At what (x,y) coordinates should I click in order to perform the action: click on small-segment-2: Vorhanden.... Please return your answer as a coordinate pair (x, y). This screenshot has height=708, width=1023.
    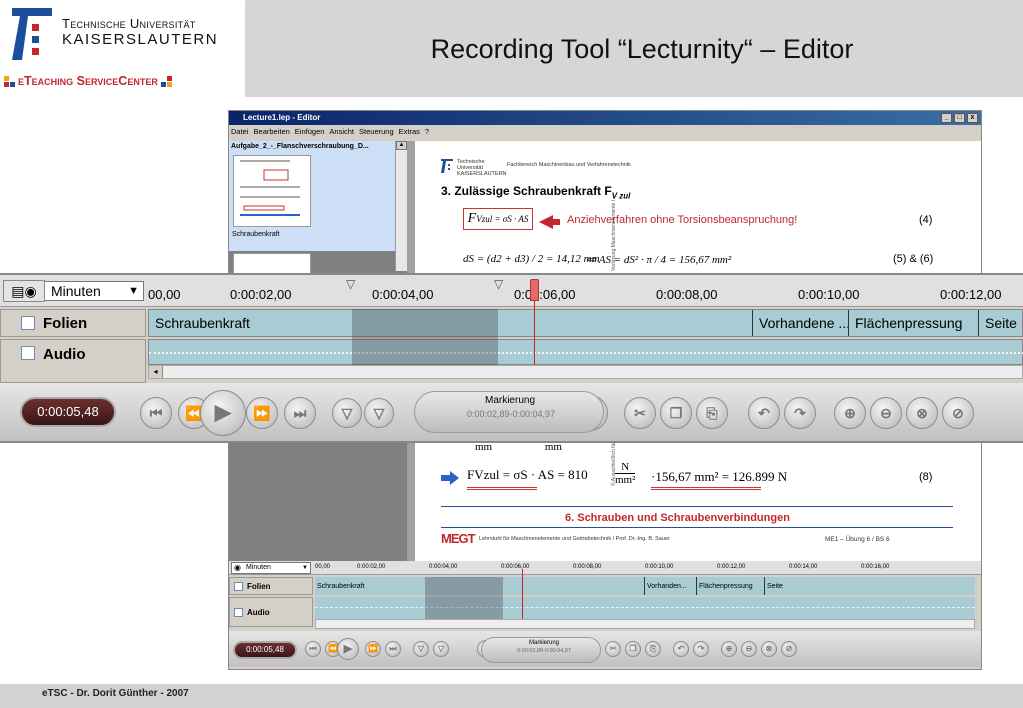
    Looking at the image, I should click on (671, 586).